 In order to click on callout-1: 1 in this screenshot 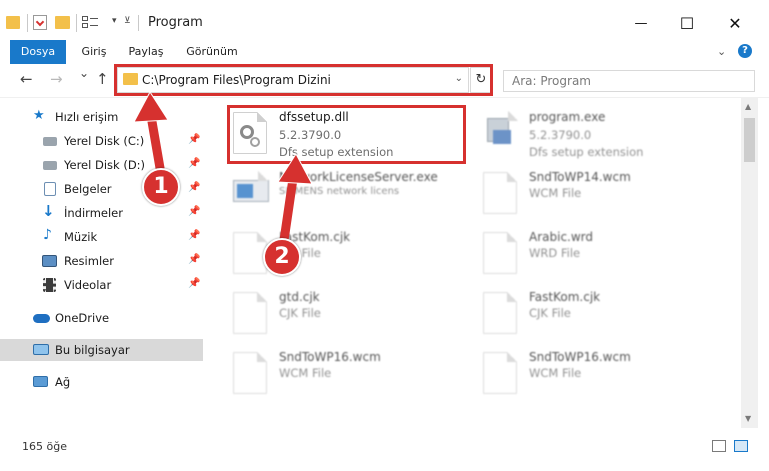, I will do `click(161, 187)`.